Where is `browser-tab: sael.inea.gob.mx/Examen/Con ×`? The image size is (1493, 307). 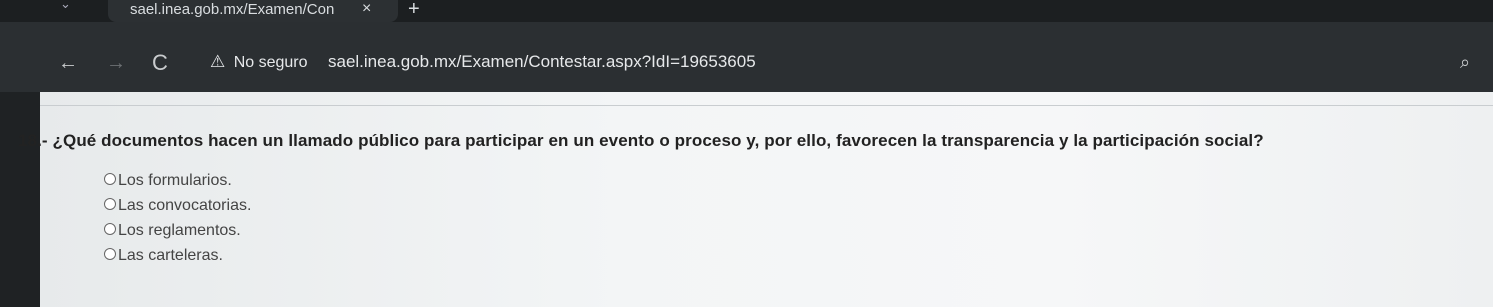 browser-tab: sael.inea.gob.mx/Examen/Con × is located at coordinates (253, 11).